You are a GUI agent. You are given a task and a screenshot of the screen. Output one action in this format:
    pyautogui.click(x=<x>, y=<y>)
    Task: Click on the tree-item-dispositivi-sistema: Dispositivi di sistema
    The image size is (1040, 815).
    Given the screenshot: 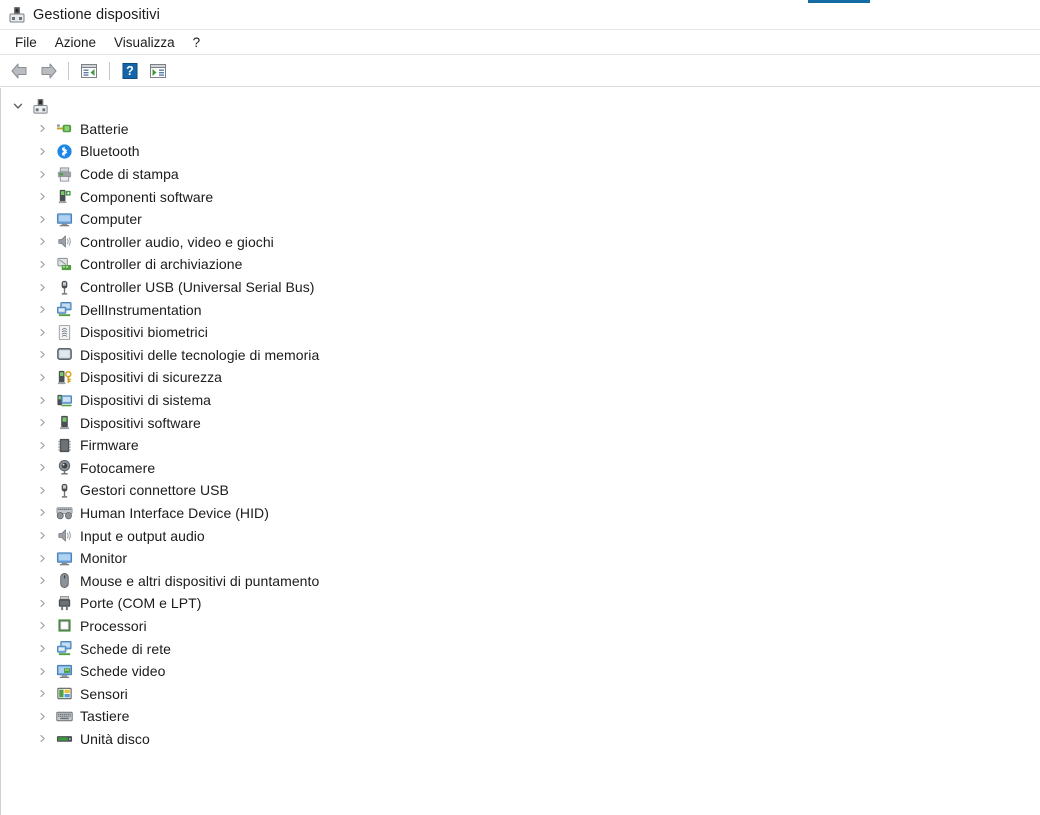 What is the action you would take?
    pyautogui.click(x=520, y=400)
    